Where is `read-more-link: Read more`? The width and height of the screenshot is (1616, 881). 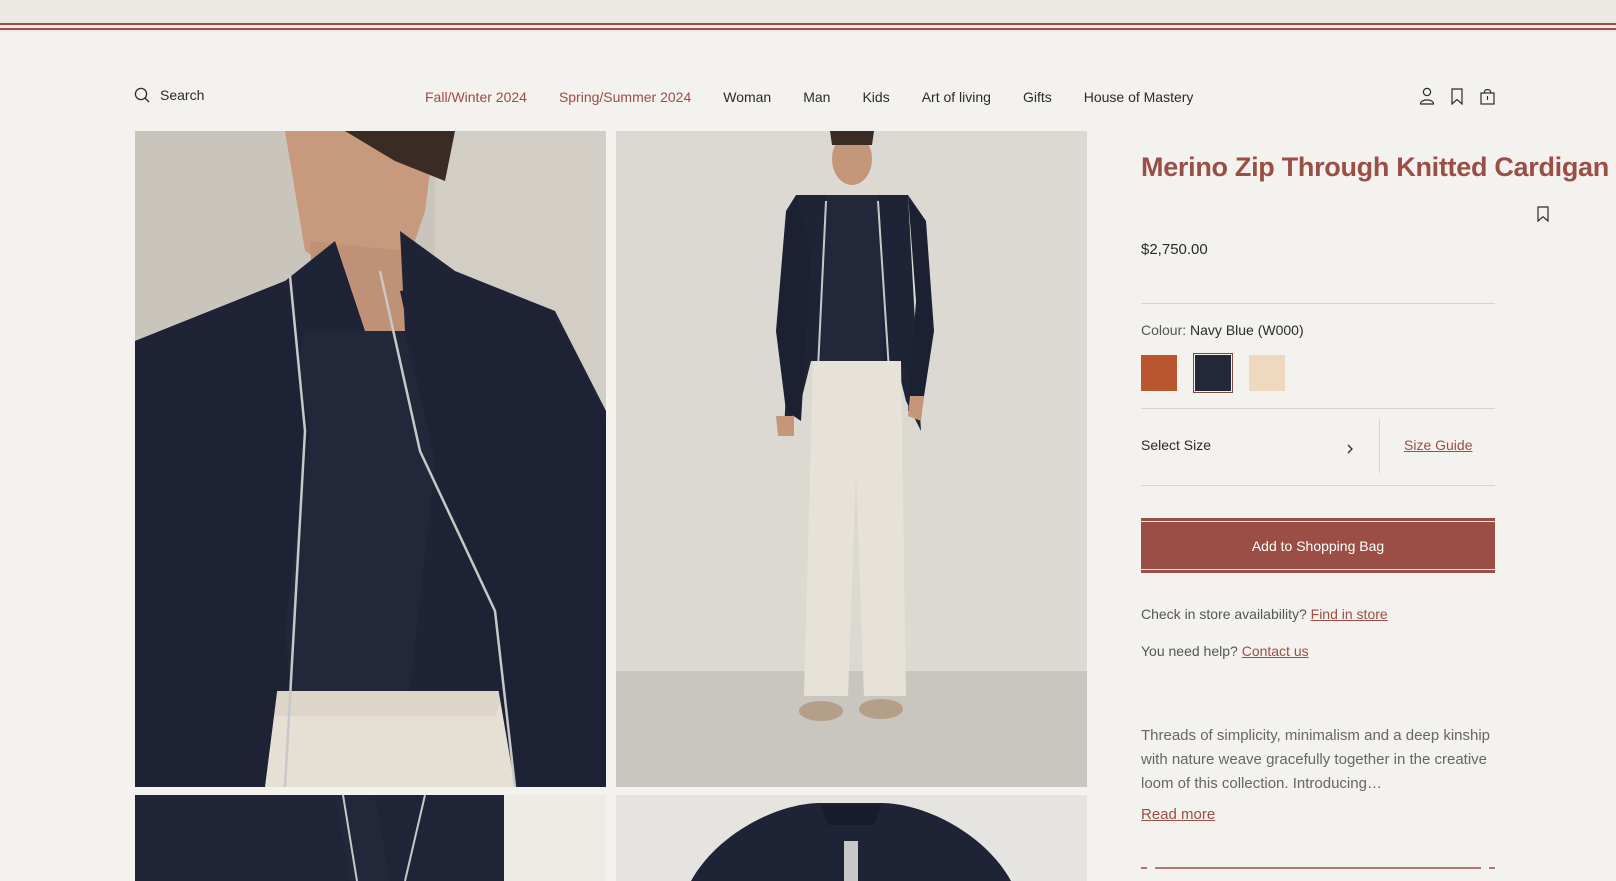
read-more-link: Read more is located at coordinates (1178, 814).